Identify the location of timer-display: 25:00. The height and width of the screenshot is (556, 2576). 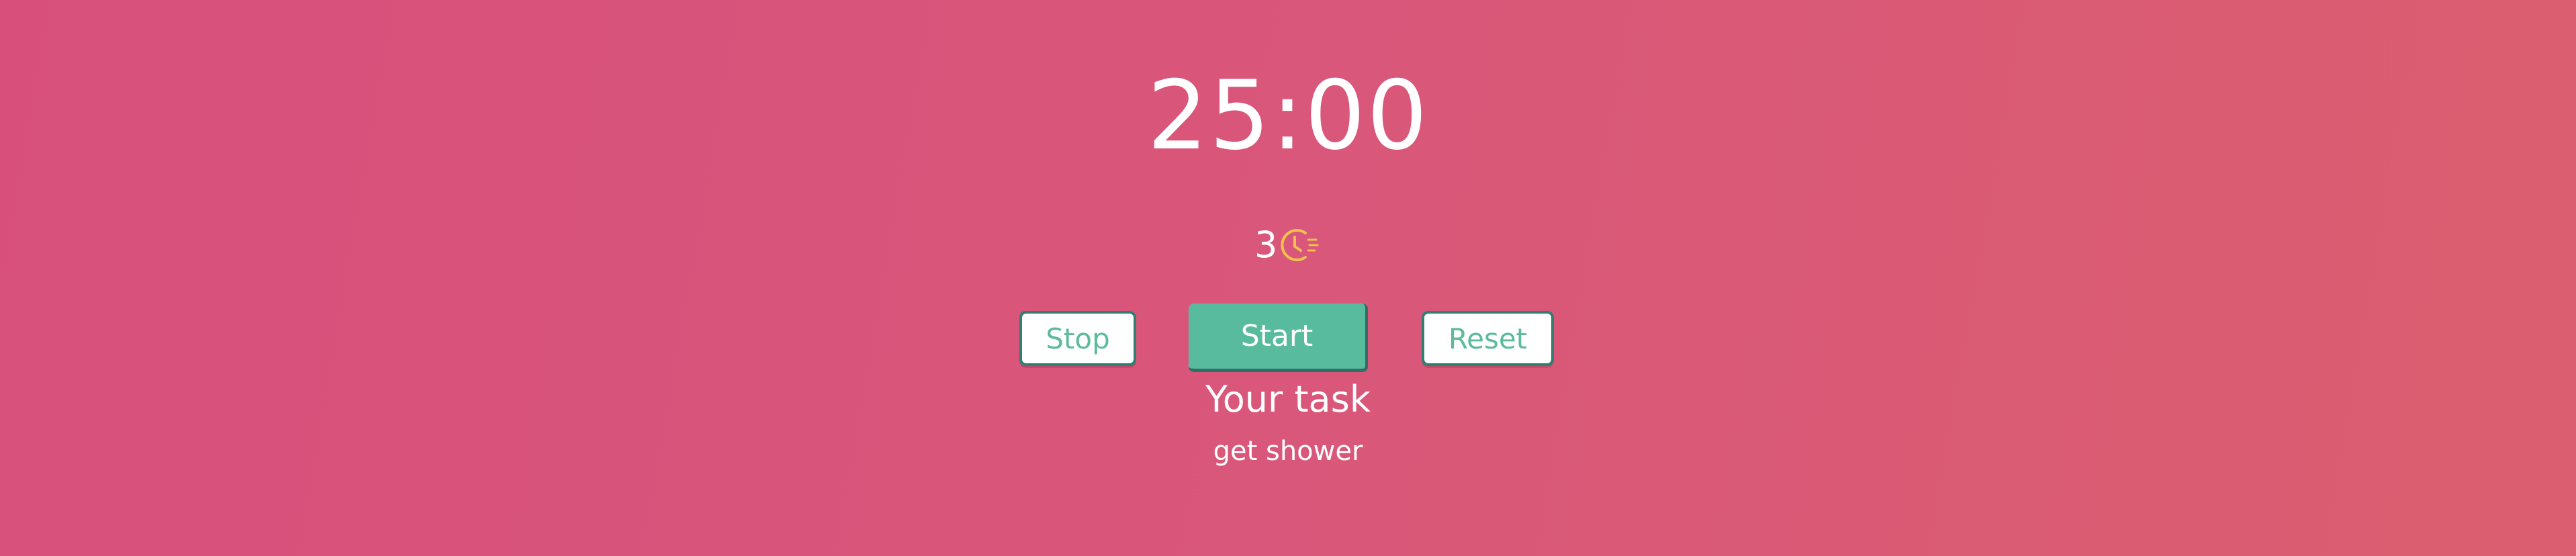
(1288, 115).